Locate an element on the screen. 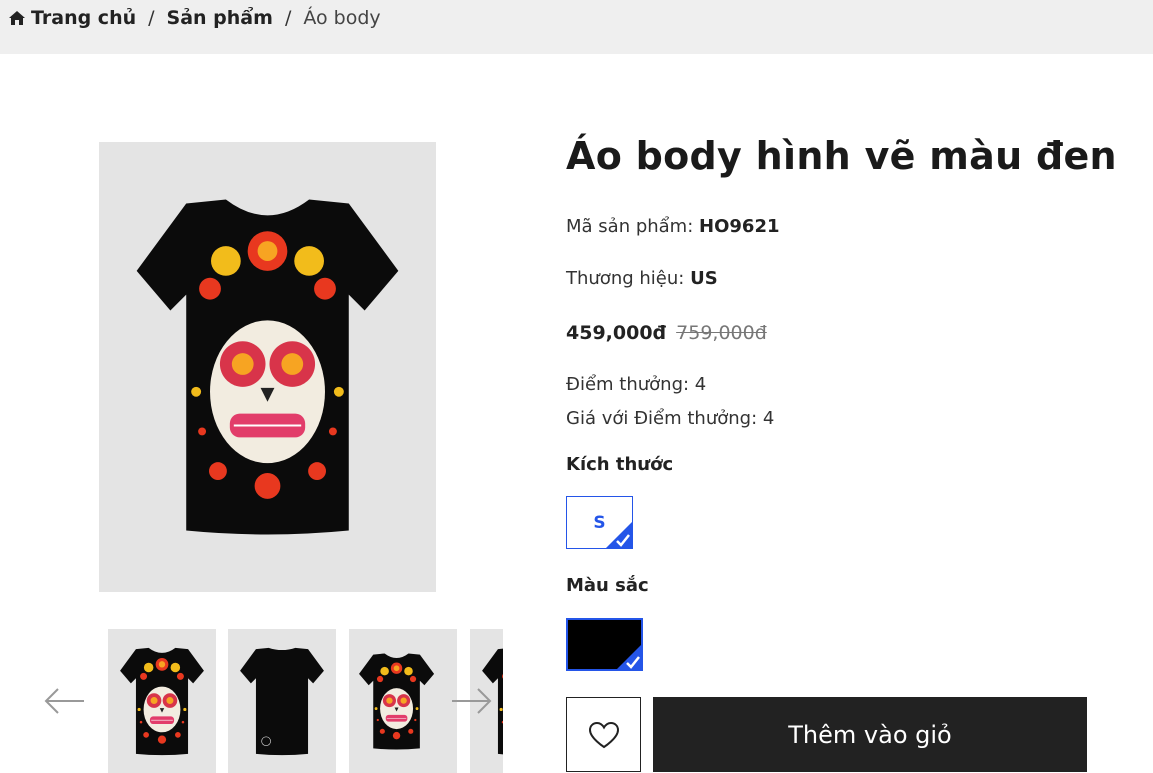 The image size is (1153, 773). brand-label: Thương hiệu: is located at coordinates (625, 278).